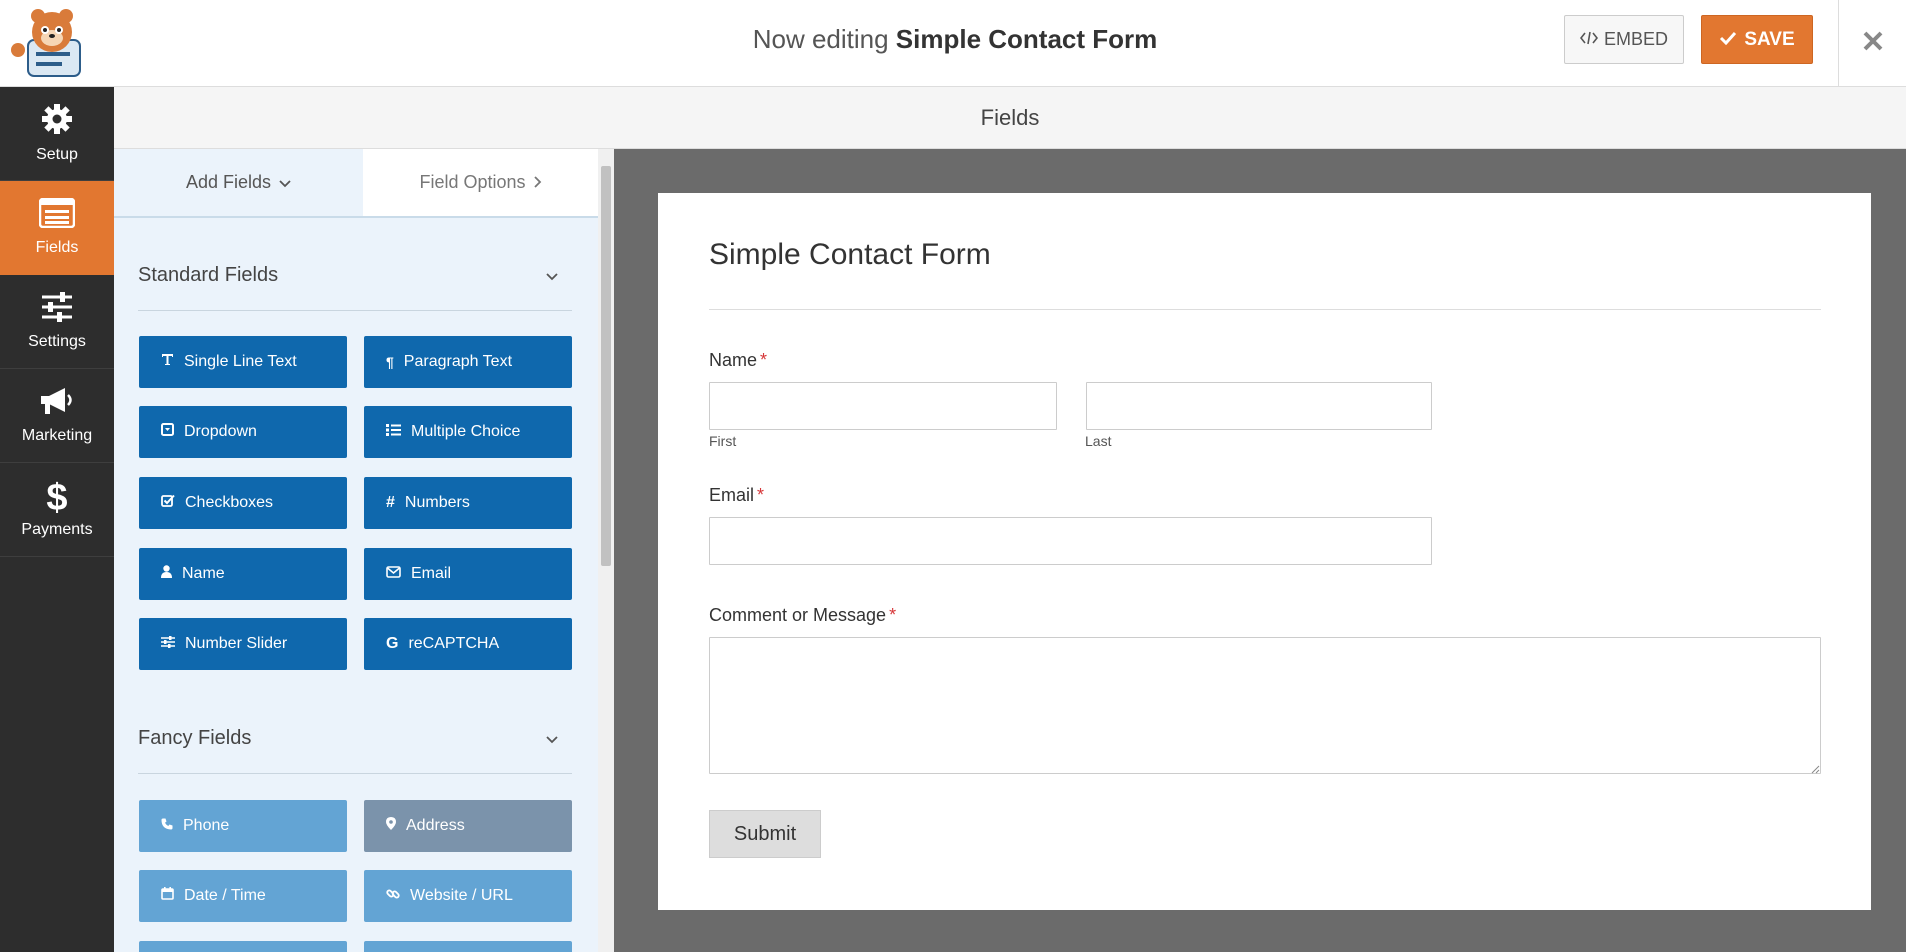 Image resolution: width=1906 pixels, height=952 pixels. I want to click on sidebar-item-marketing: Marketing, so click(57, 416).